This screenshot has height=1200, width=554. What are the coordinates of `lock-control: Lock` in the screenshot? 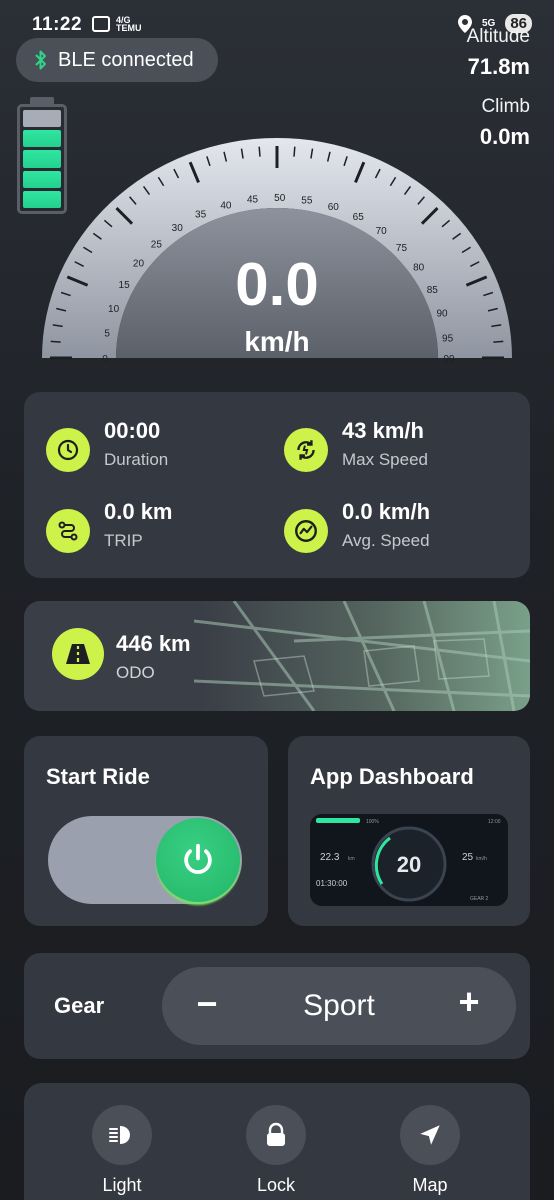 It's located at (276, 1150).